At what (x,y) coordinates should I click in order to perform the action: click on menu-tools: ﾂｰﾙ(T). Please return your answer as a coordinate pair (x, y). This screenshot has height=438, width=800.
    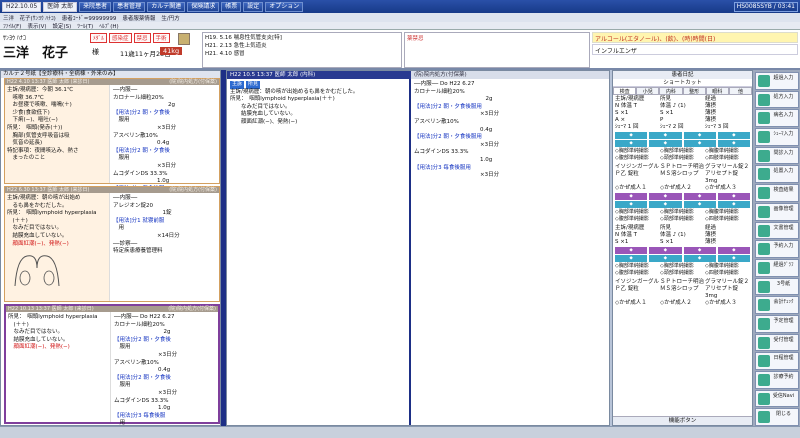
    Looking at the image, I should click on (85, 26).